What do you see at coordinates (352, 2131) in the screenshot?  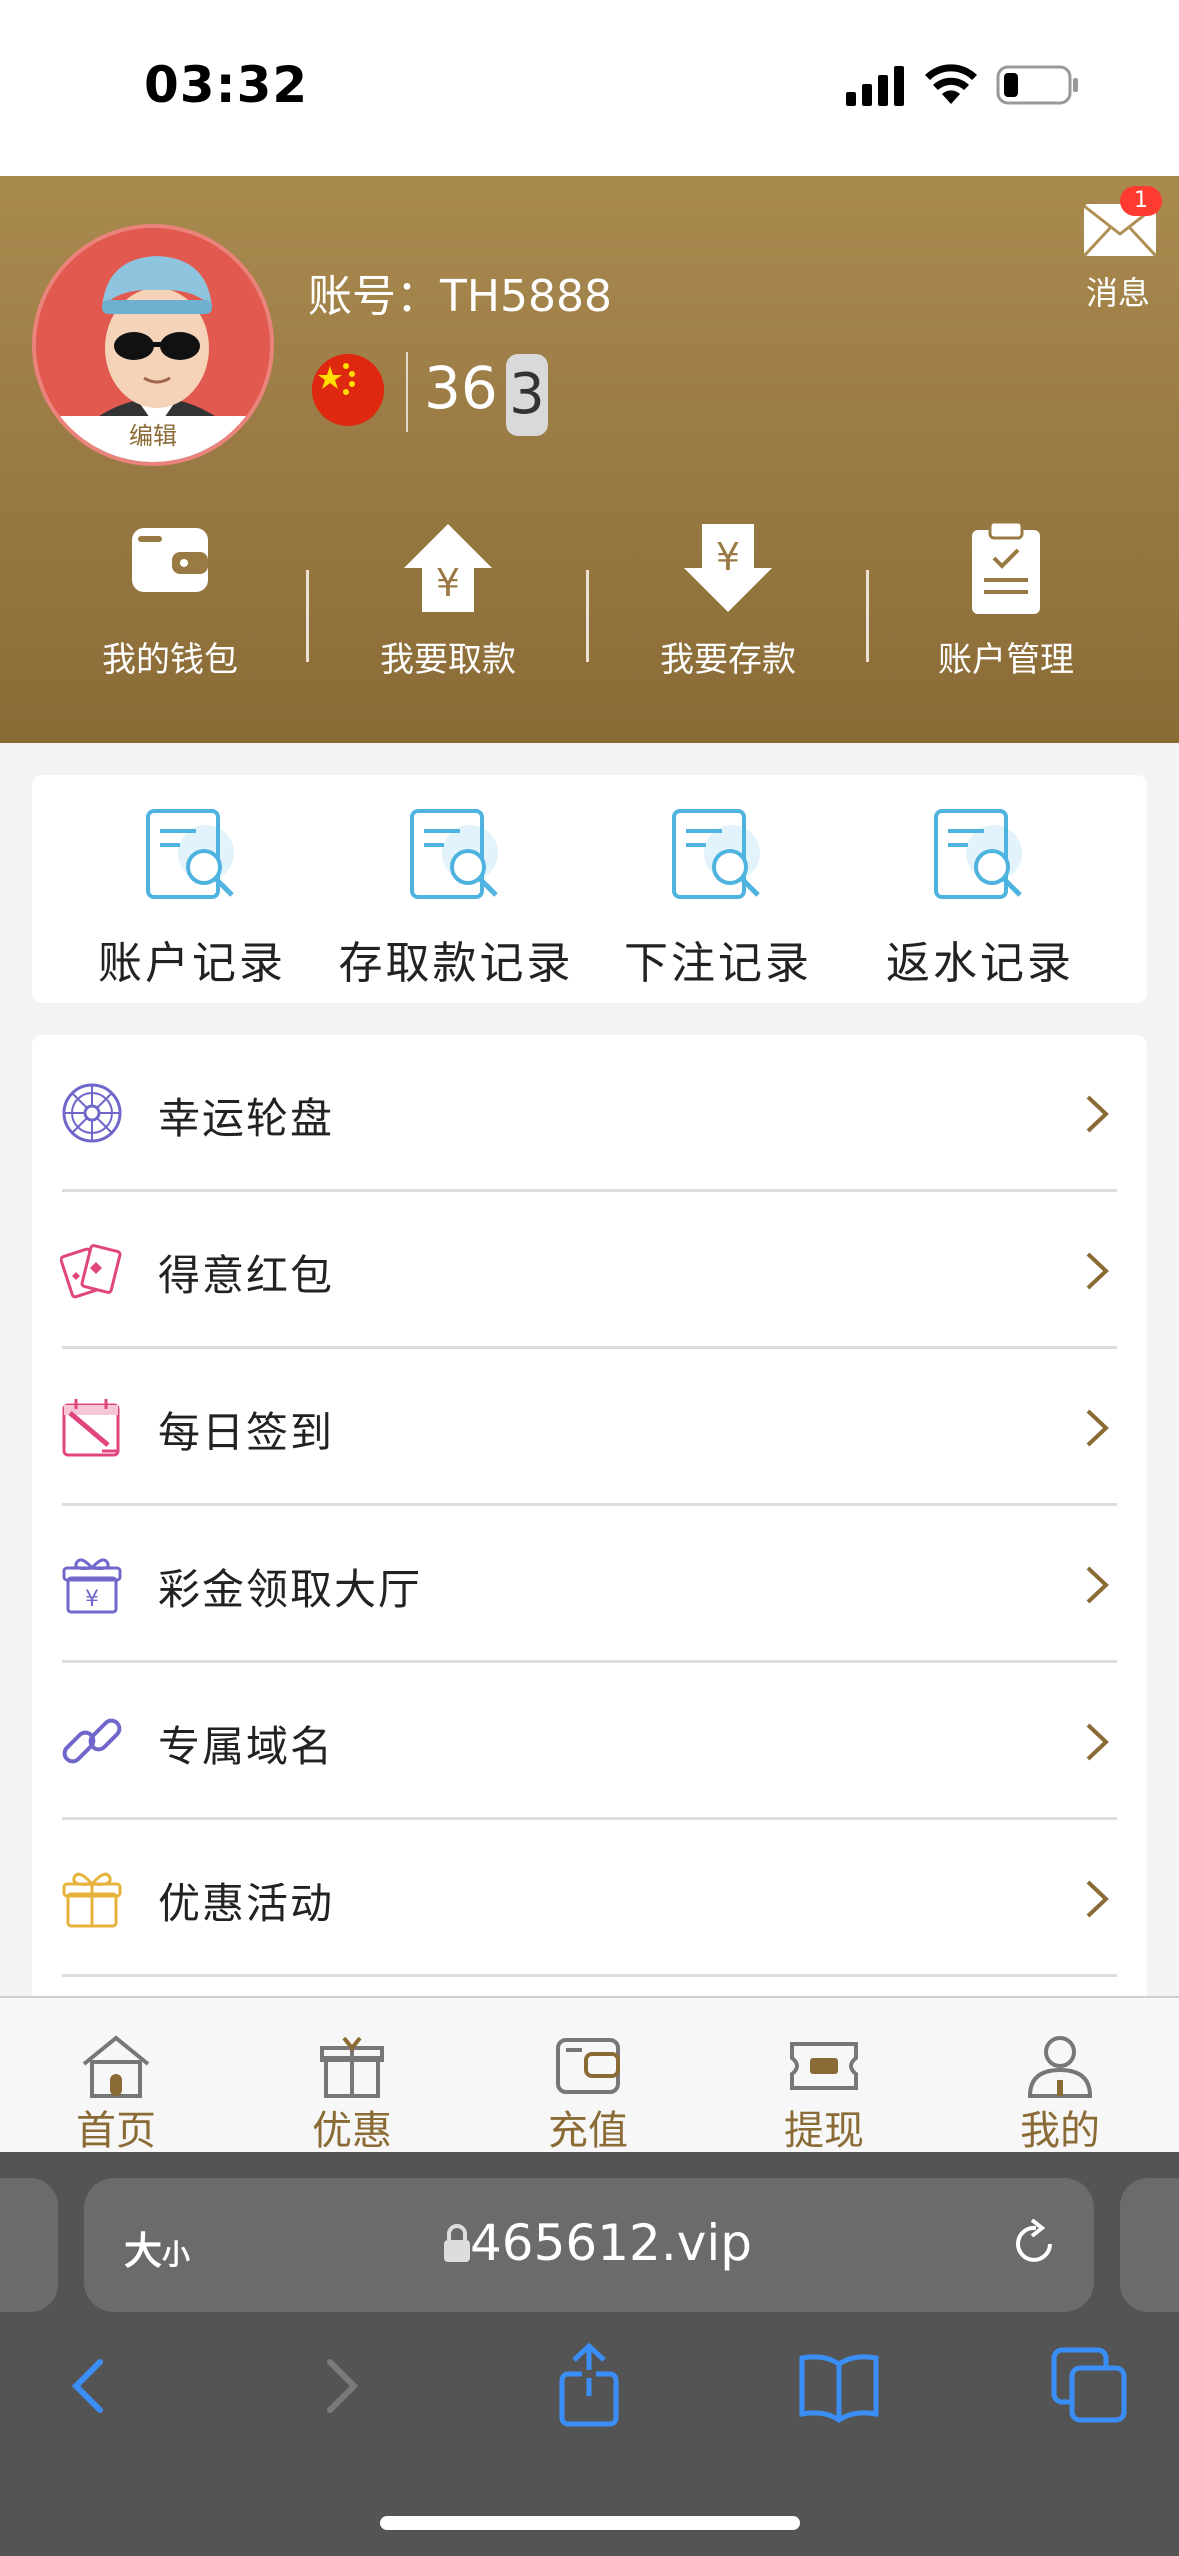 I see `tab-label: 优惠` at bounding box center [352, 2131].